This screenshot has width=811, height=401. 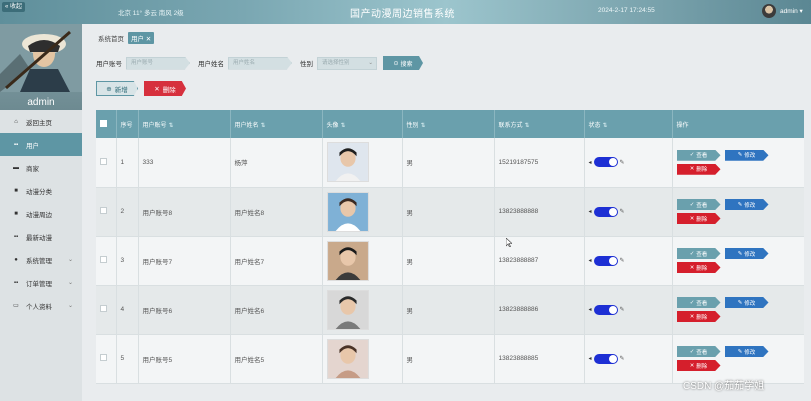 What do you see at coordinates (750, 352) in the screenshot?
I see `edit-button-label: 修改` at bounding box center [750, 352].